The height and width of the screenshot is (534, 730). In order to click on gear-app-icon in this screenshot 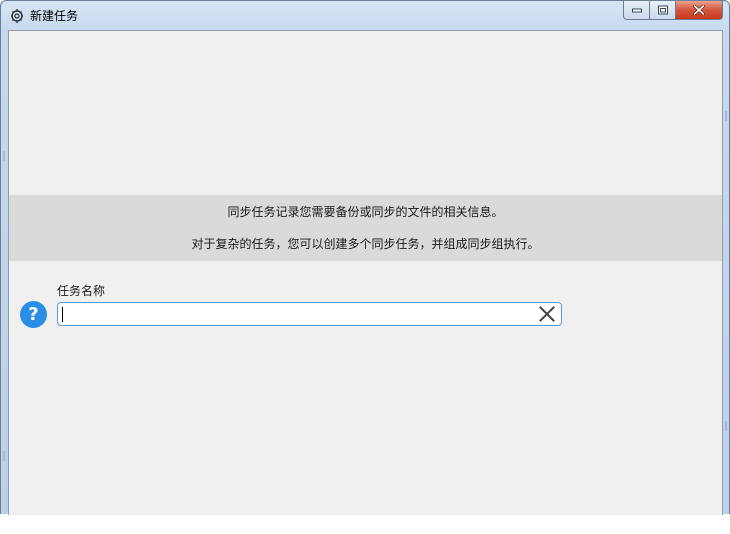, I will do `click(17, 16)`.